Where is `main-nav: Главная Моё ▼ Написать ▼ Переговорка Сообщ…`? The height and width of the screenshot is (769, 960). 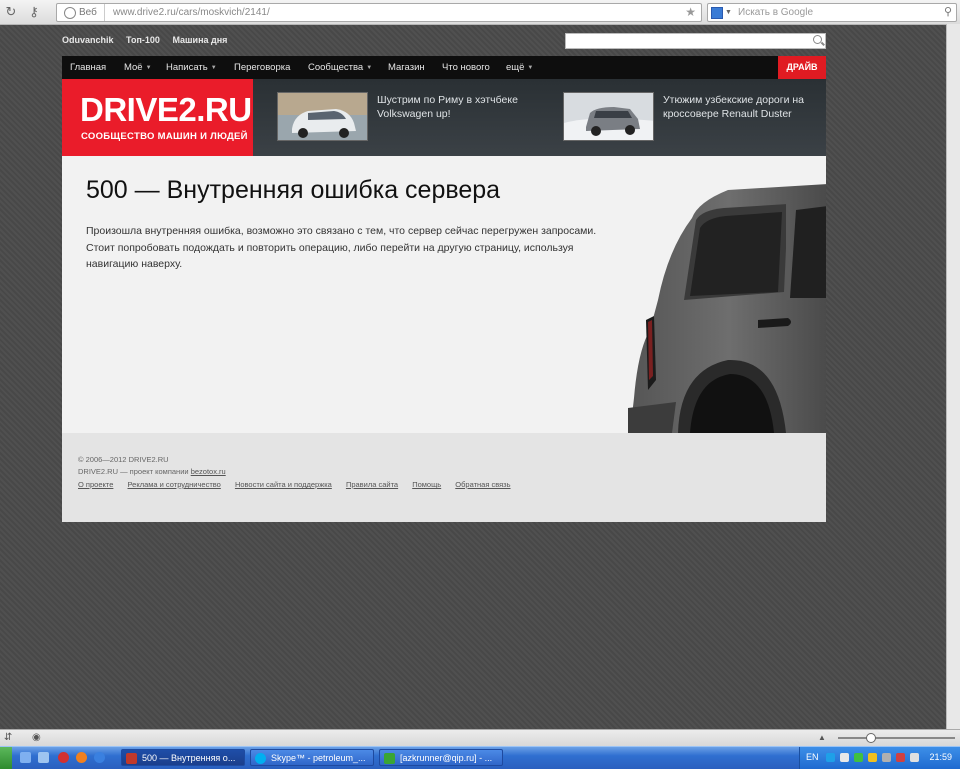
main-nav: Главная Моё ▼ Написать ▼ Переговорка Сообщ… is located at coordinates (444, 67).